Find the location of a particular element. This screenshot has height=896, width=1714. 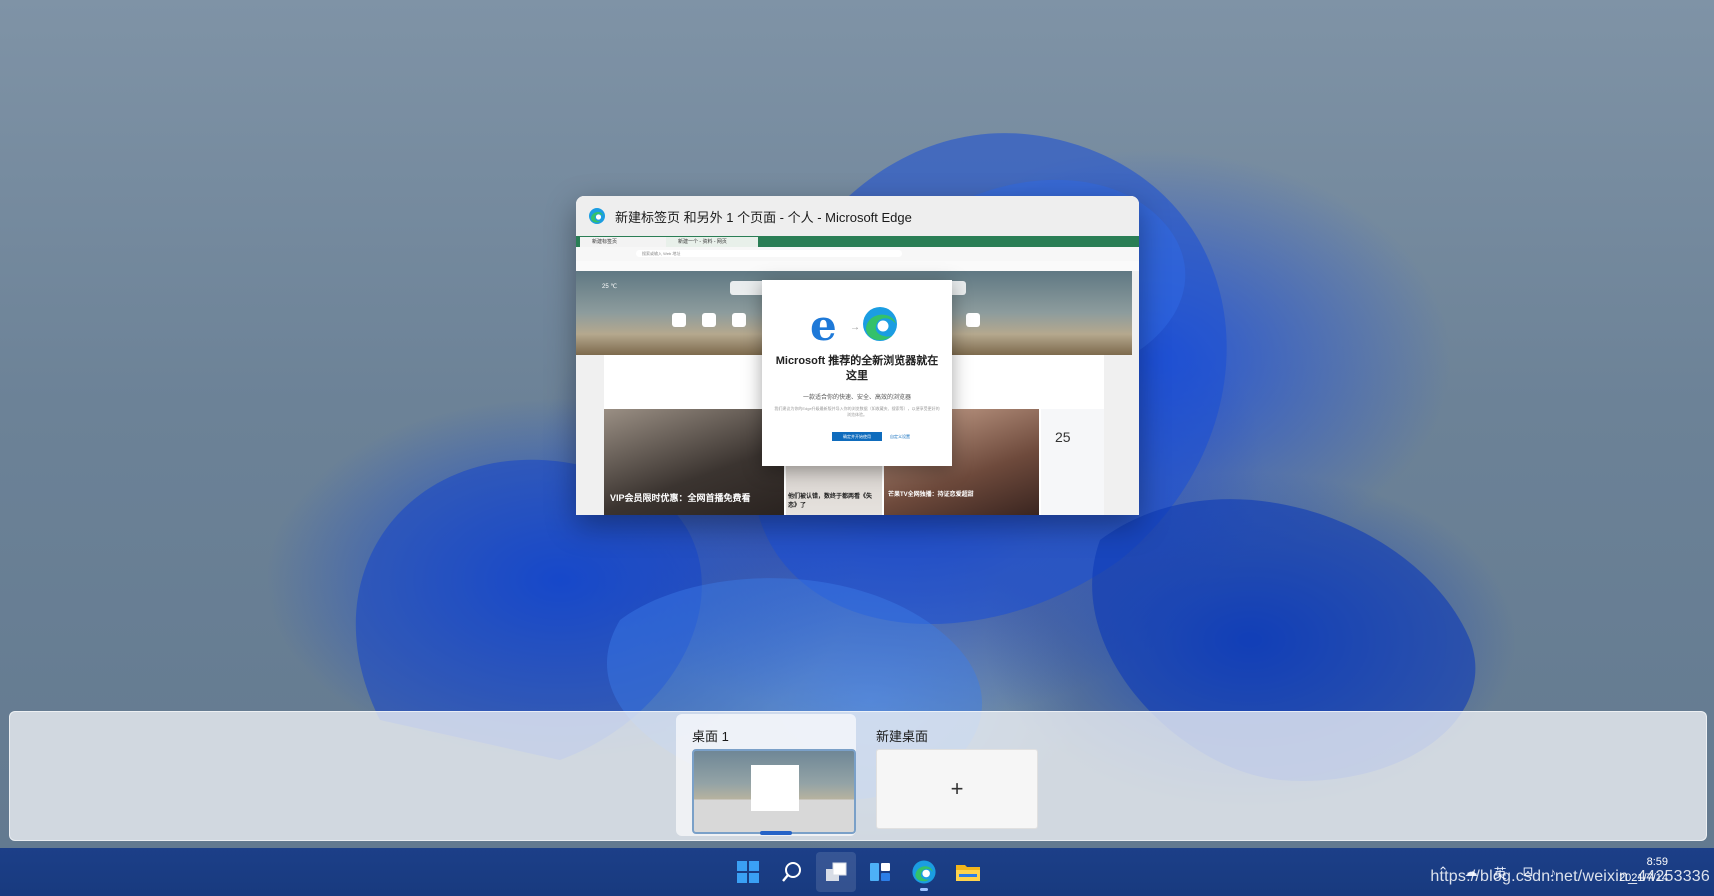

plus-icon: + is located at coordinates (957, 788).